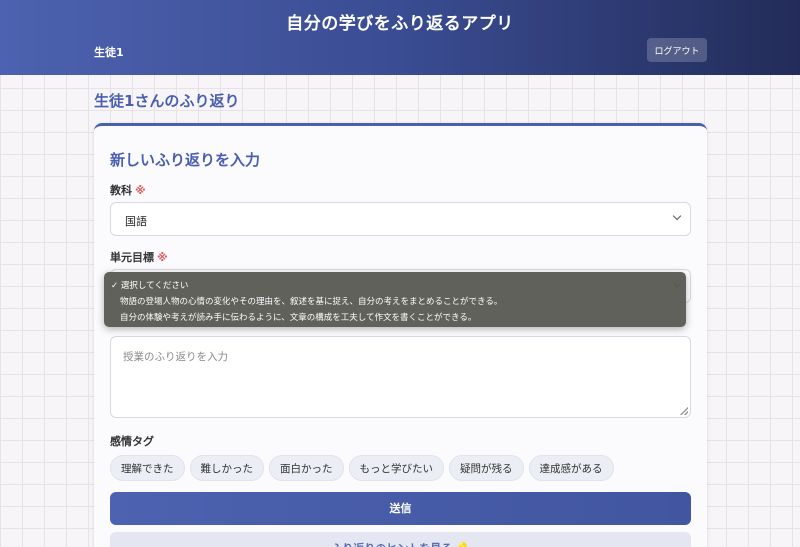 Image resolution: width=800 pixels, height=547 pixels. I want to click on emotion-tags: 理解できた 難しかった 面白かった もっと学びたい 疑問が残る 達成感がある, so click(362, 468).